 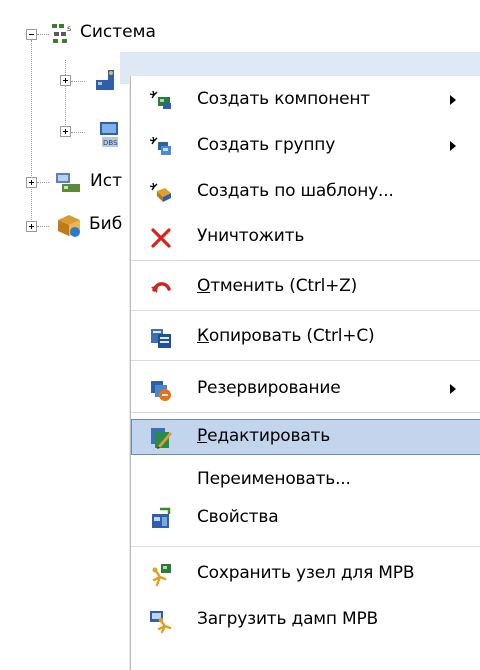 I want to click on menu-item-load-dump: Загрузить дамп МРВ, so click(x=305, y=620).